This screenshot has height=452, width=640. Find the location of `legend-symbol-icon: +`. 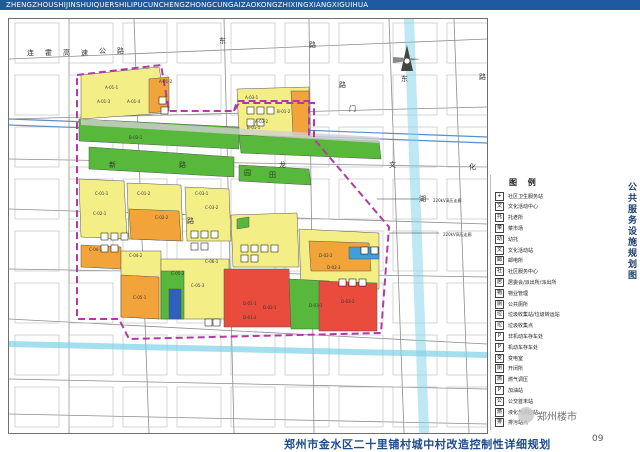

legend-symbol-icon: + is located at coordinates (499, 196).